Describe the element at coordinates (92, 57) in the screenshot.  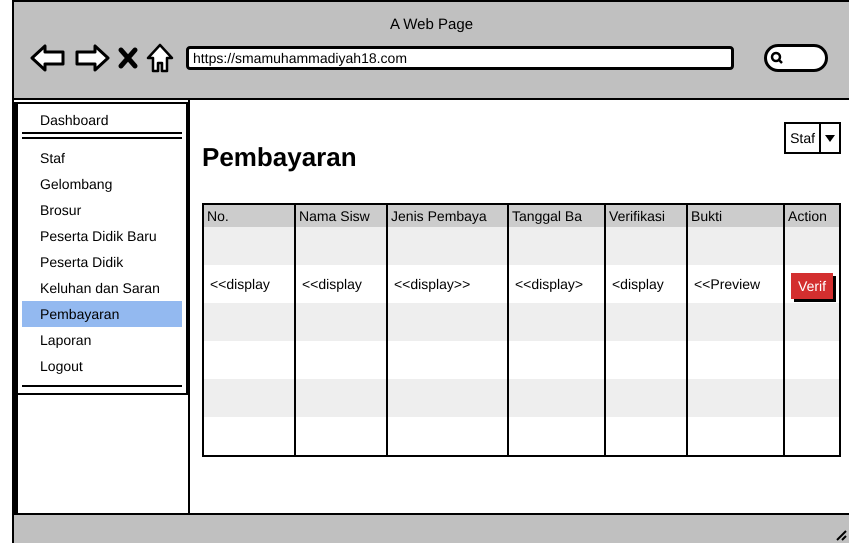
I see `forward-icon` at that location.